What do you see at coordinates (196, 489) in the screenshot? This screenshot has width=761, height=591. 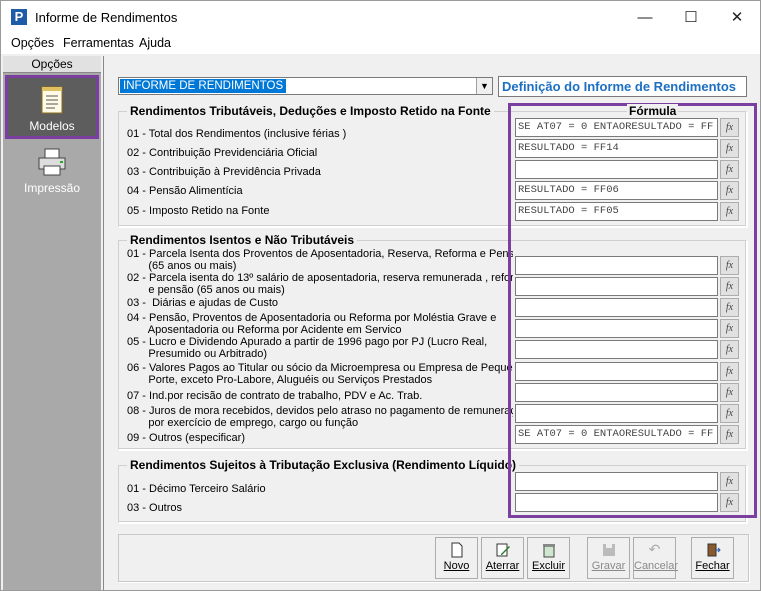 I see `row-label: 01 - Décimo Terceiro Salário` at bounding box center [196, 489].